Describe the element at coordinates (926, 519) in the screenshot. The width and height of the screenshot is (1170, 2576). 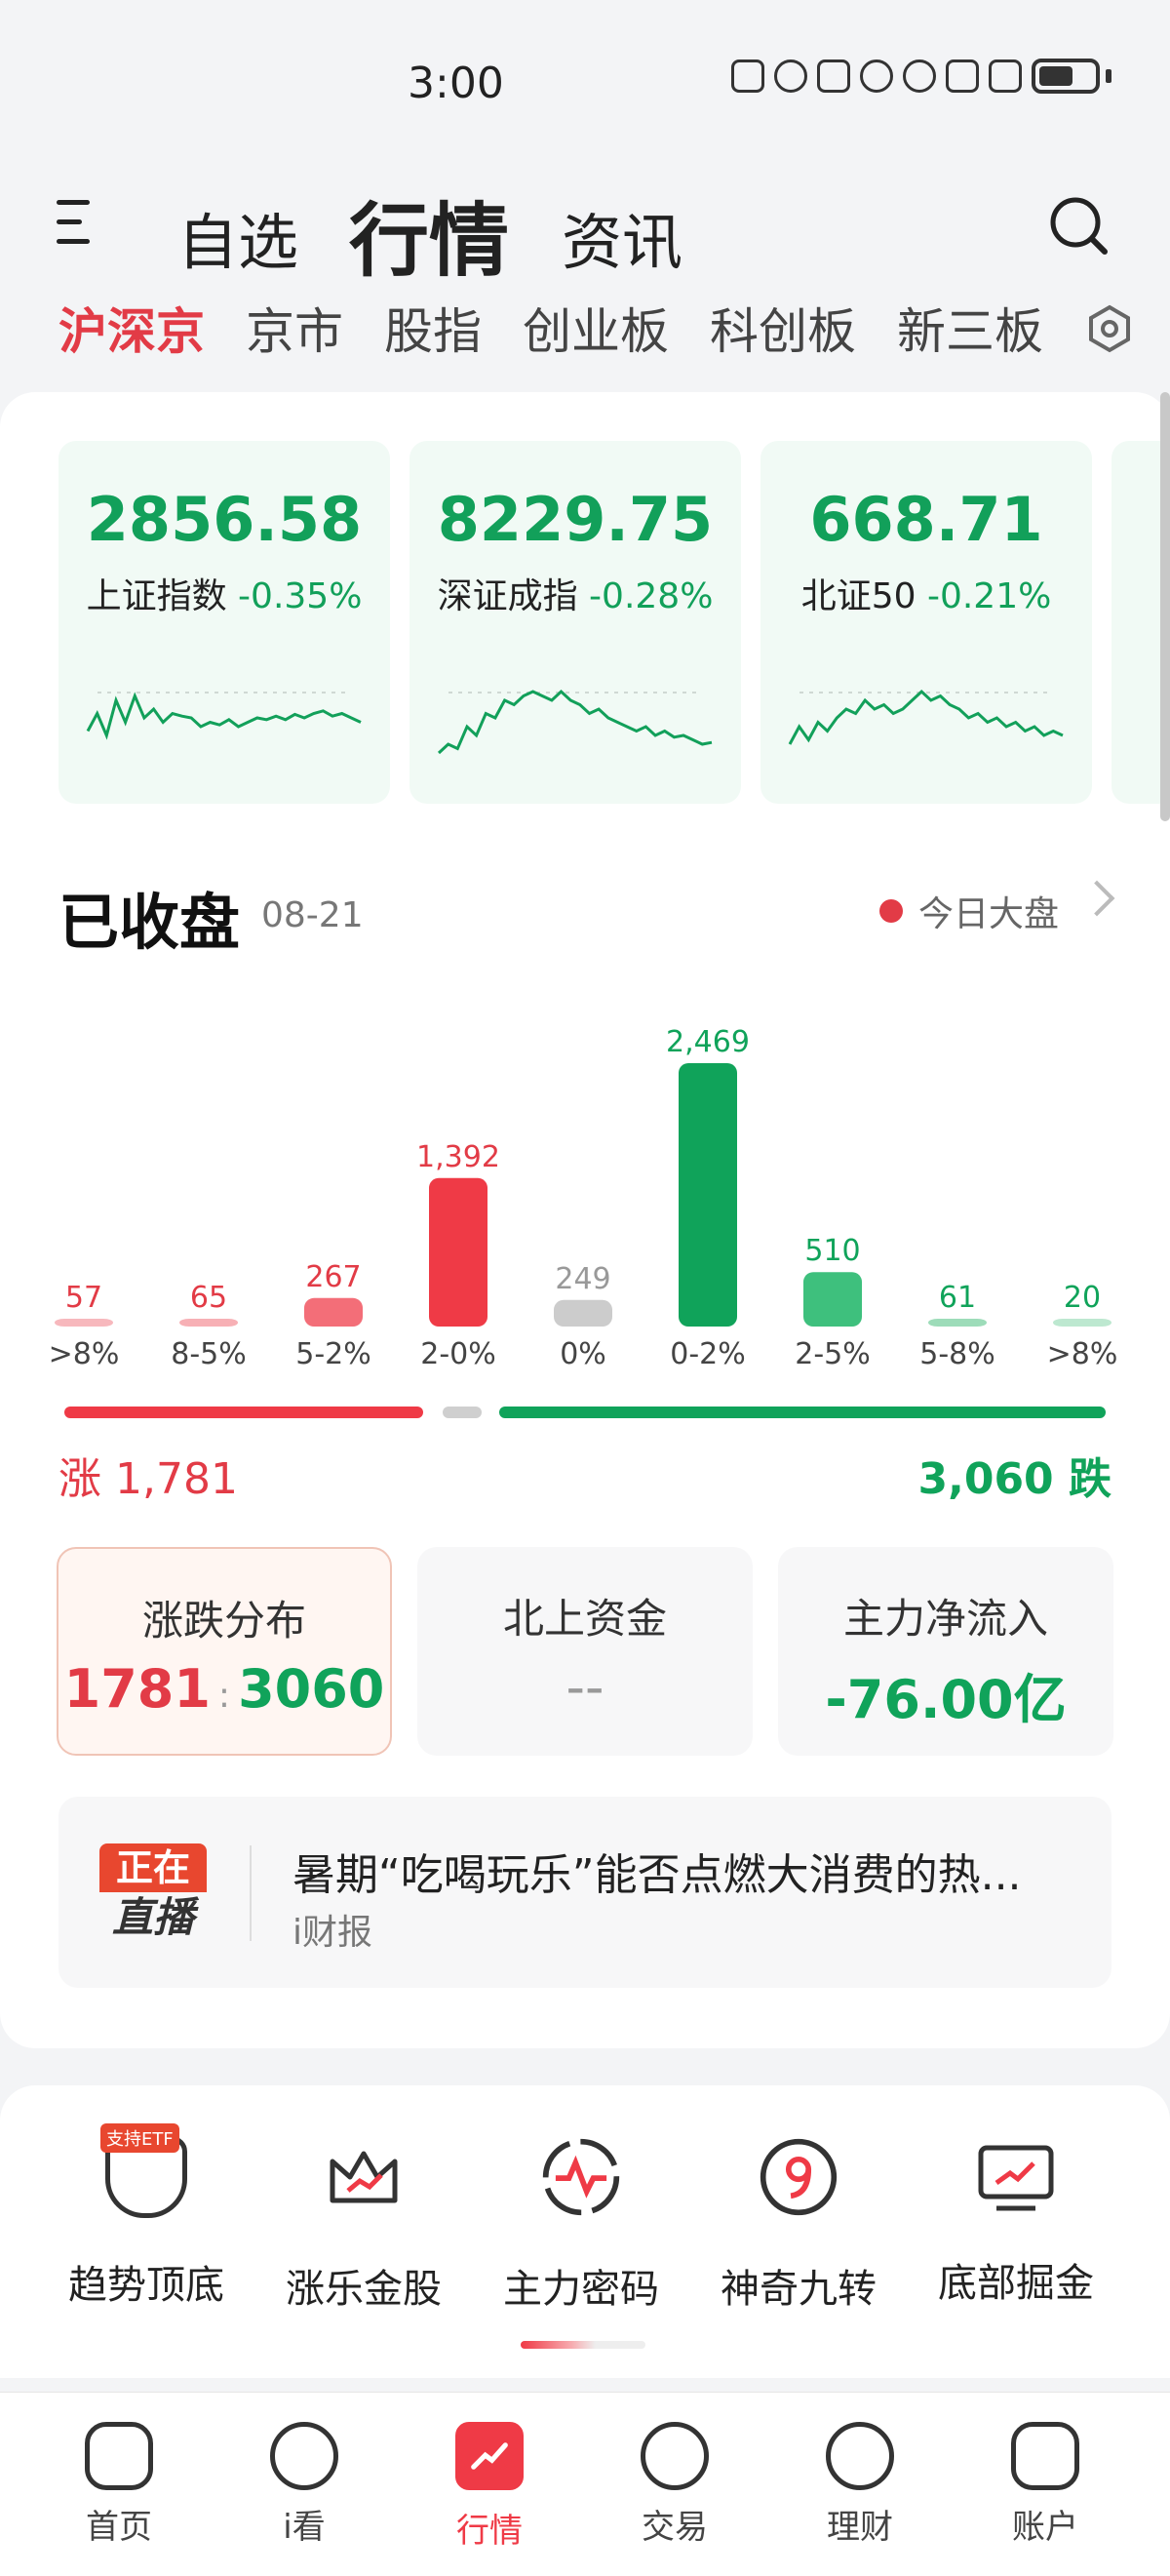
I see `index-value: 668.71` at that location.